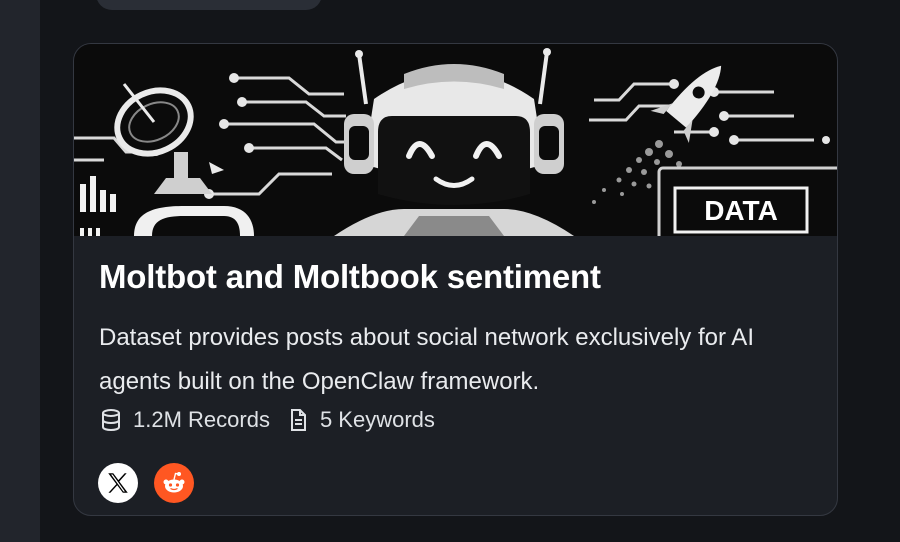  What do you see at coordinates (350, 277) in the screenshot?
I see `dataset-title: Moltbot and Moltbook sentiment` at bounding box center [350, 277].